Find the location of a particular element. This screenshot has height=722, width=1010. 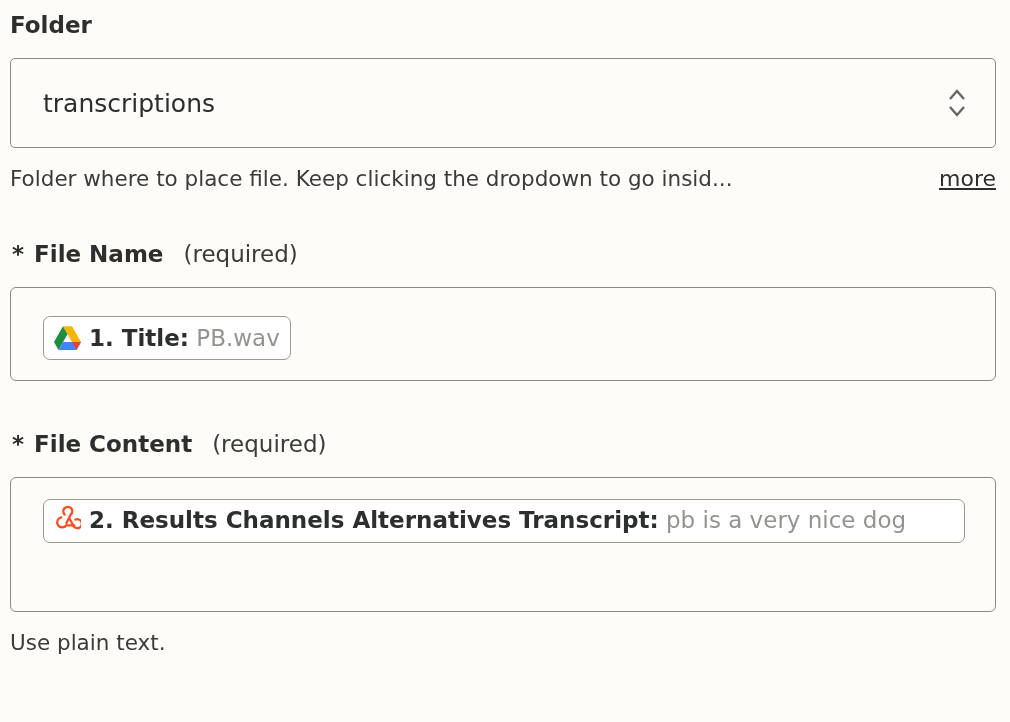

field-label: Folder is located at coordinates (51, 25).